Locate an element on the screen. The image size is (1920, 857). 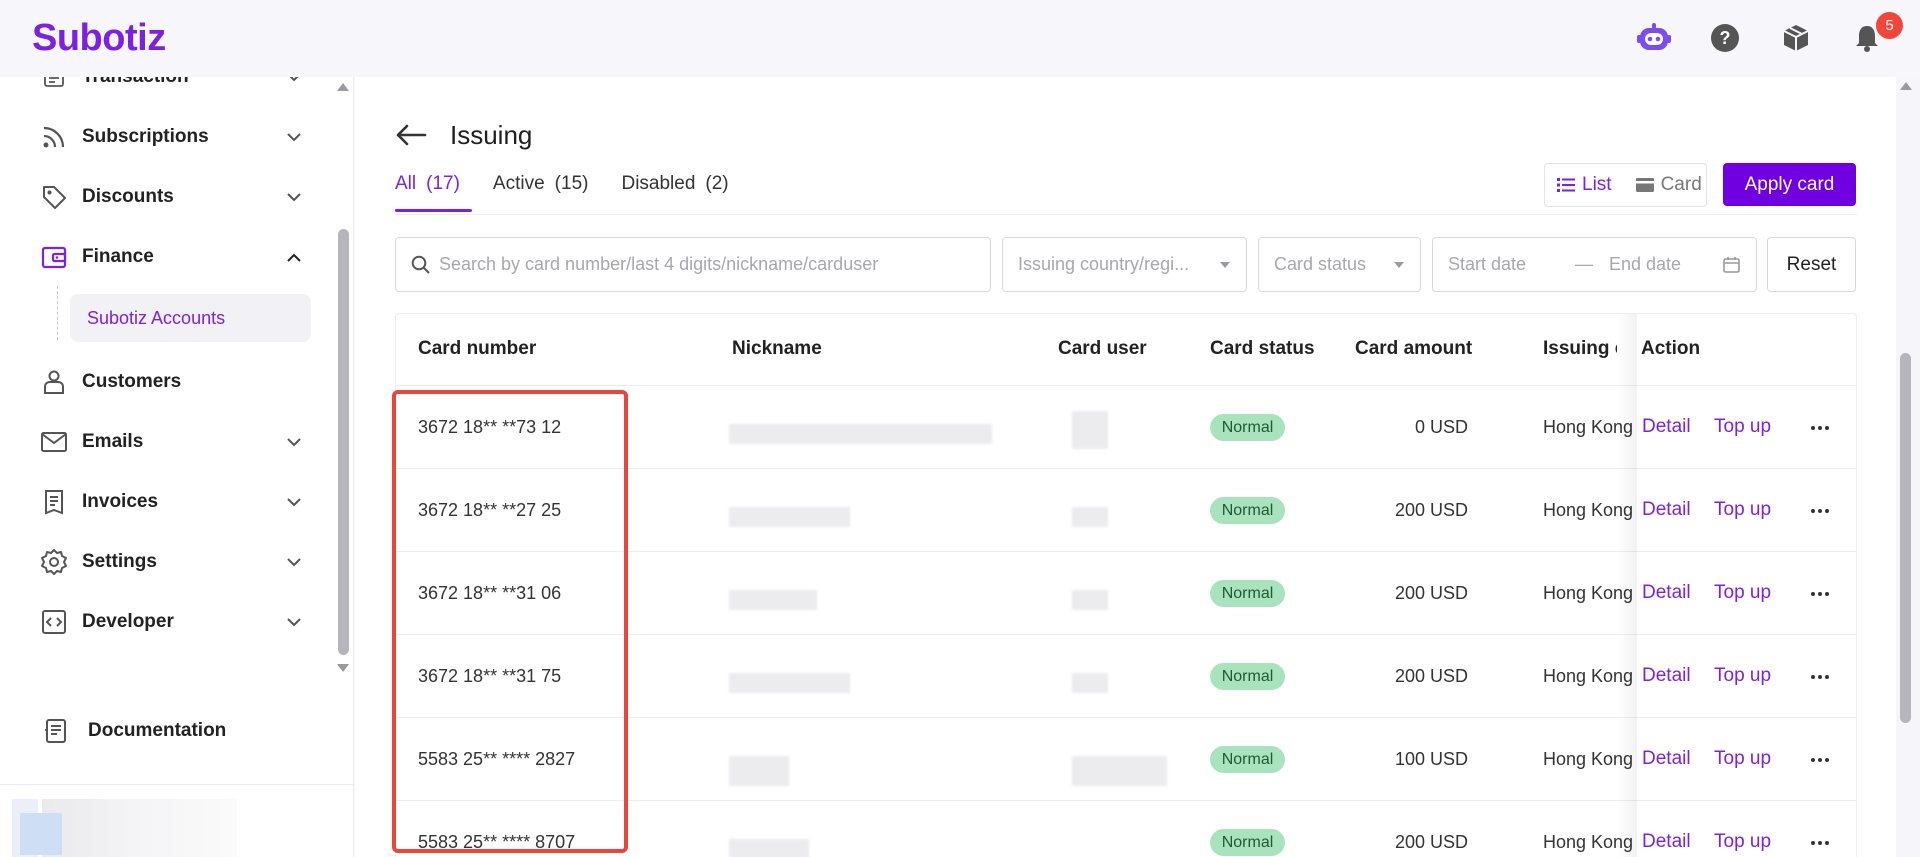
card-number-highlight-box is located at coordinates (510, 621).